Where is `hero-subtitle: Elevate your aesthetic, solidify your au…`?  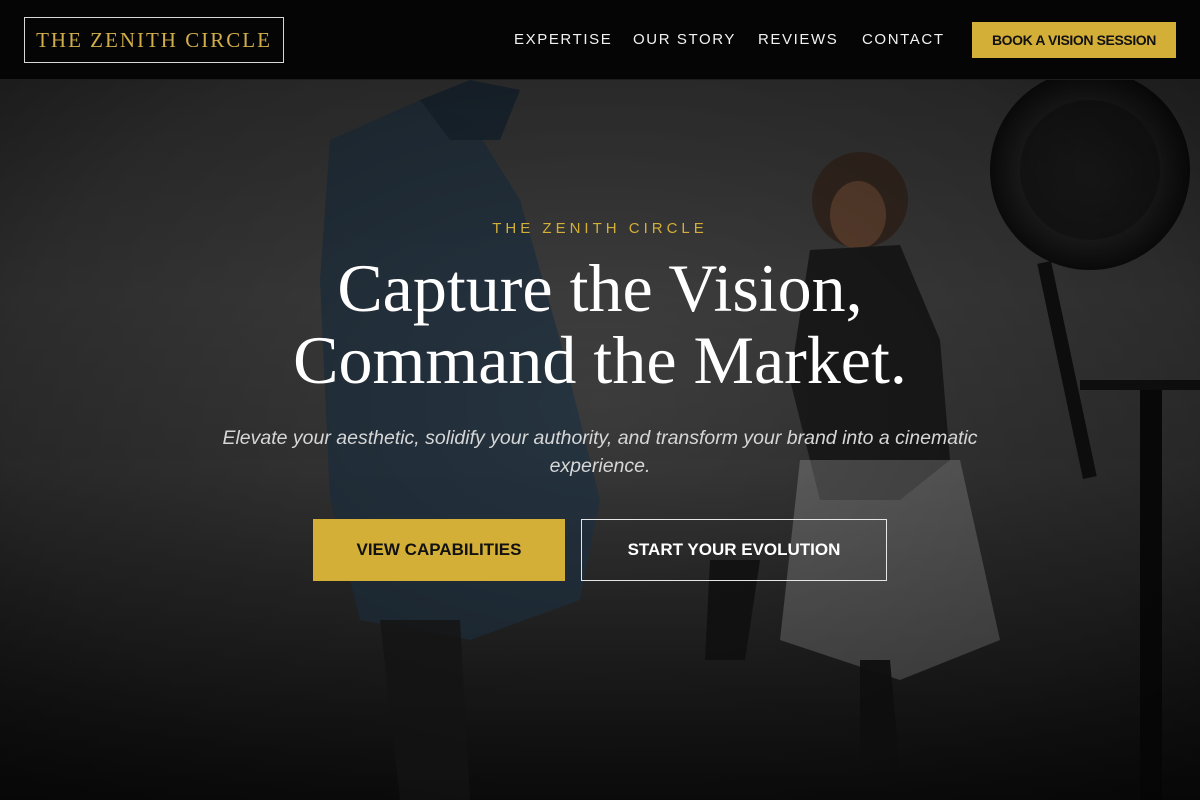 hero-subtitle: Elevate your aesthetic, solidify your au… is located at coordinates (600, 452).